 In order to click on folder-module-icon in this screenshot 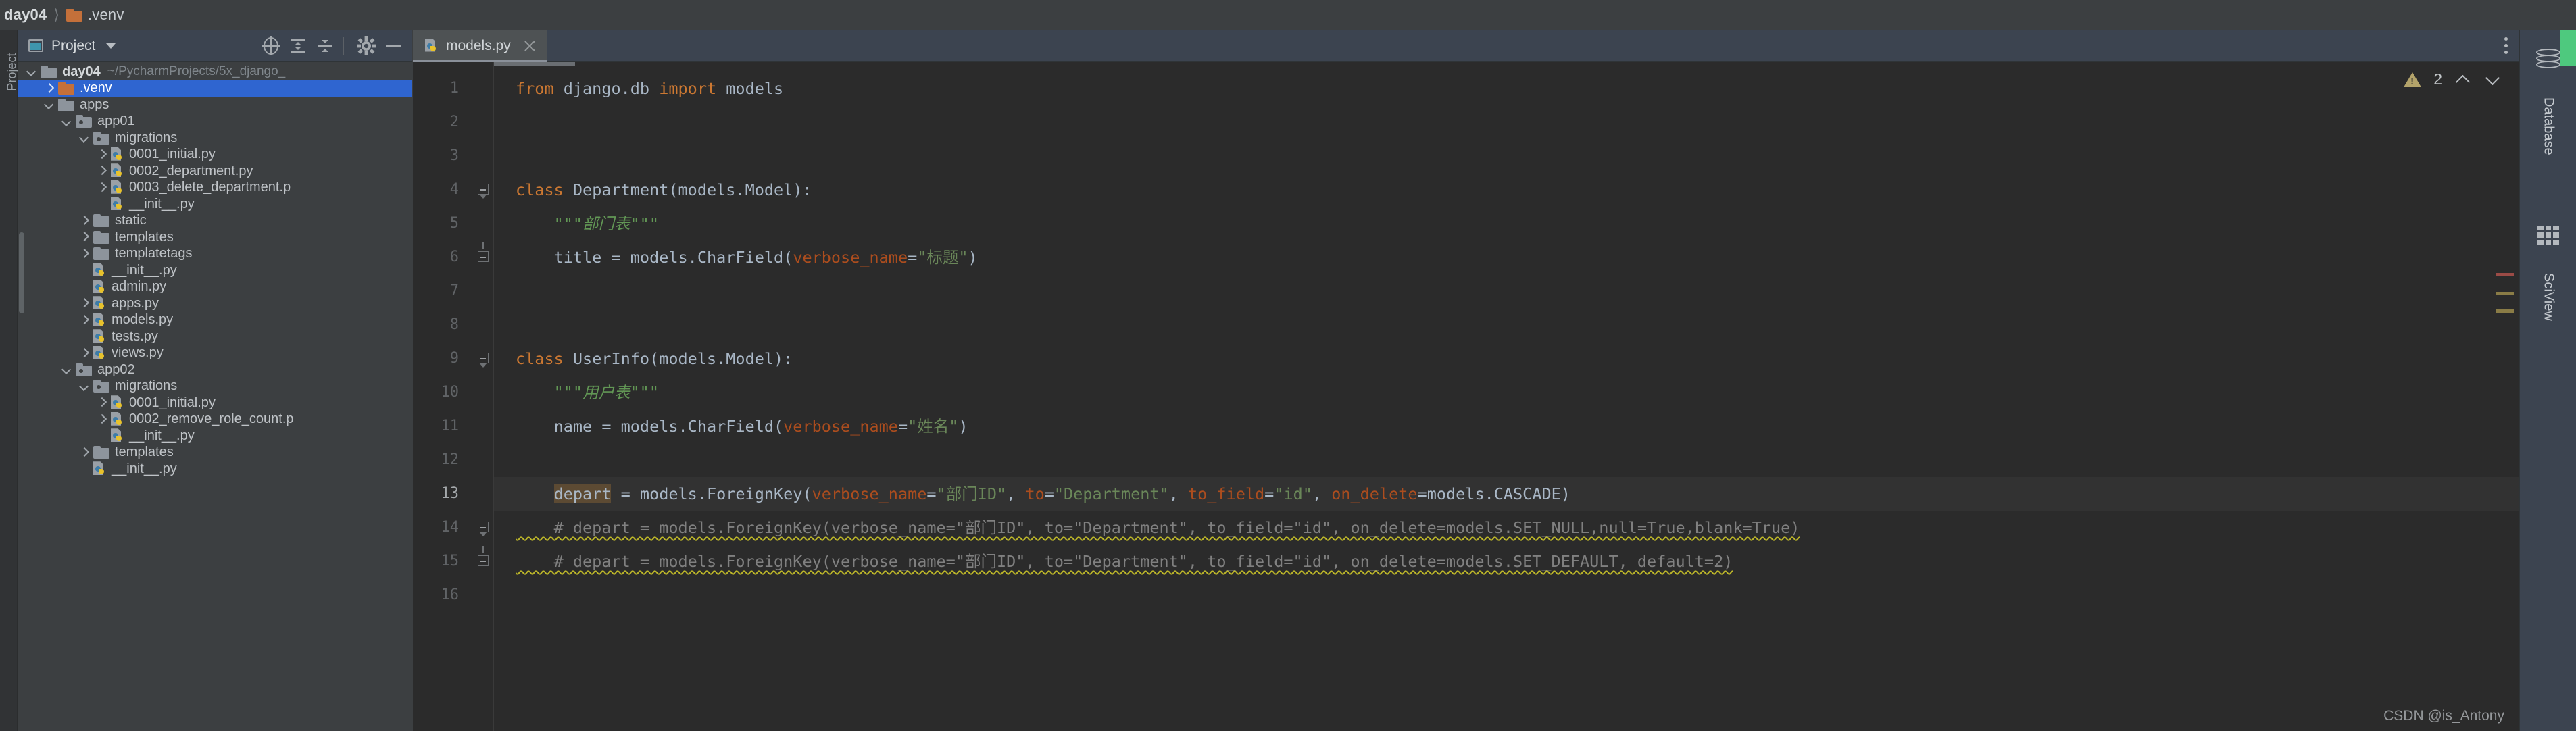, I will do `click(84, 369)`.